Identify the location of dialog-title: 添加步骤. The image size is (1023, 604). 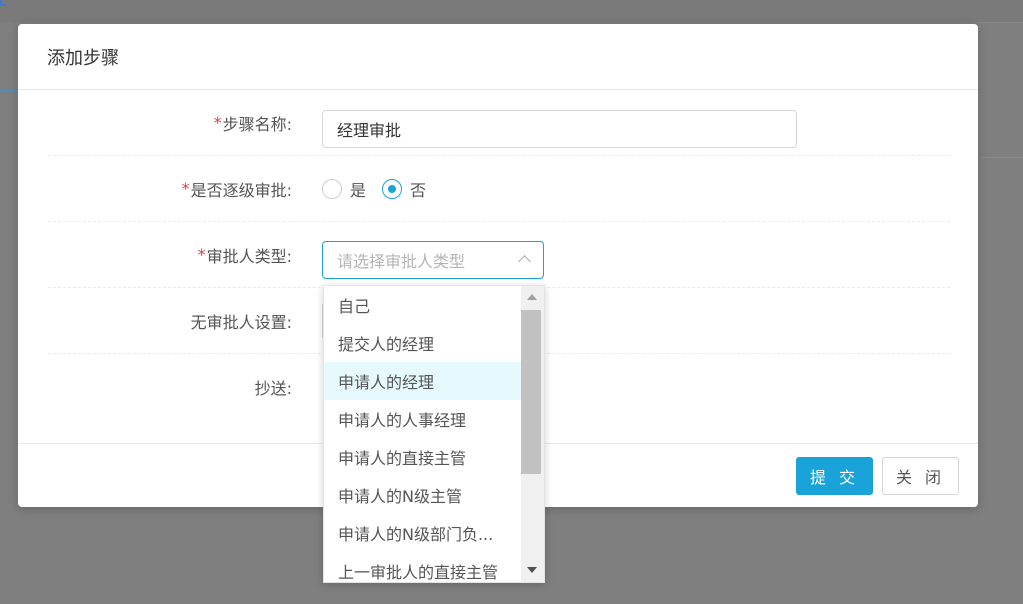
(83, 58).